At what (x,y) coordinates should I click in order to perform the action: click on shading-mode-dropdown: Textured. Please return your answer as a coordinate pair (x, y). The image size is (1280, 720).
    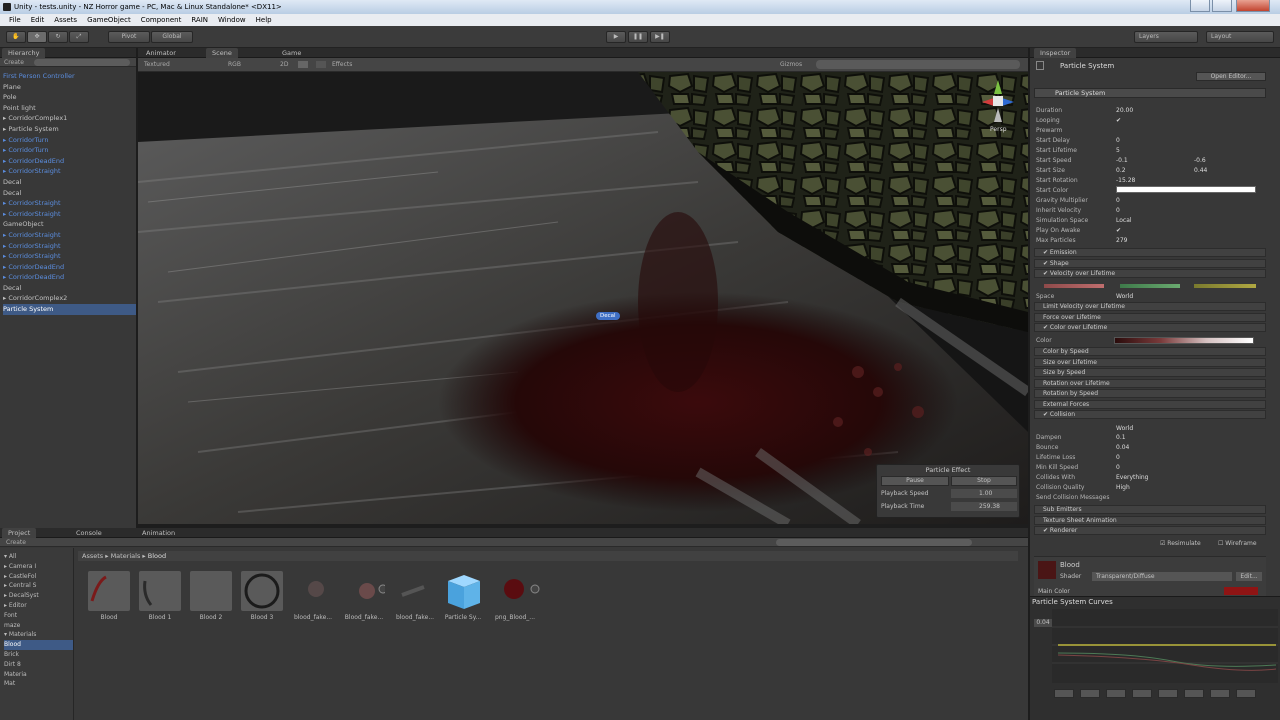
    Looking at the image, I should click on (157, 64).